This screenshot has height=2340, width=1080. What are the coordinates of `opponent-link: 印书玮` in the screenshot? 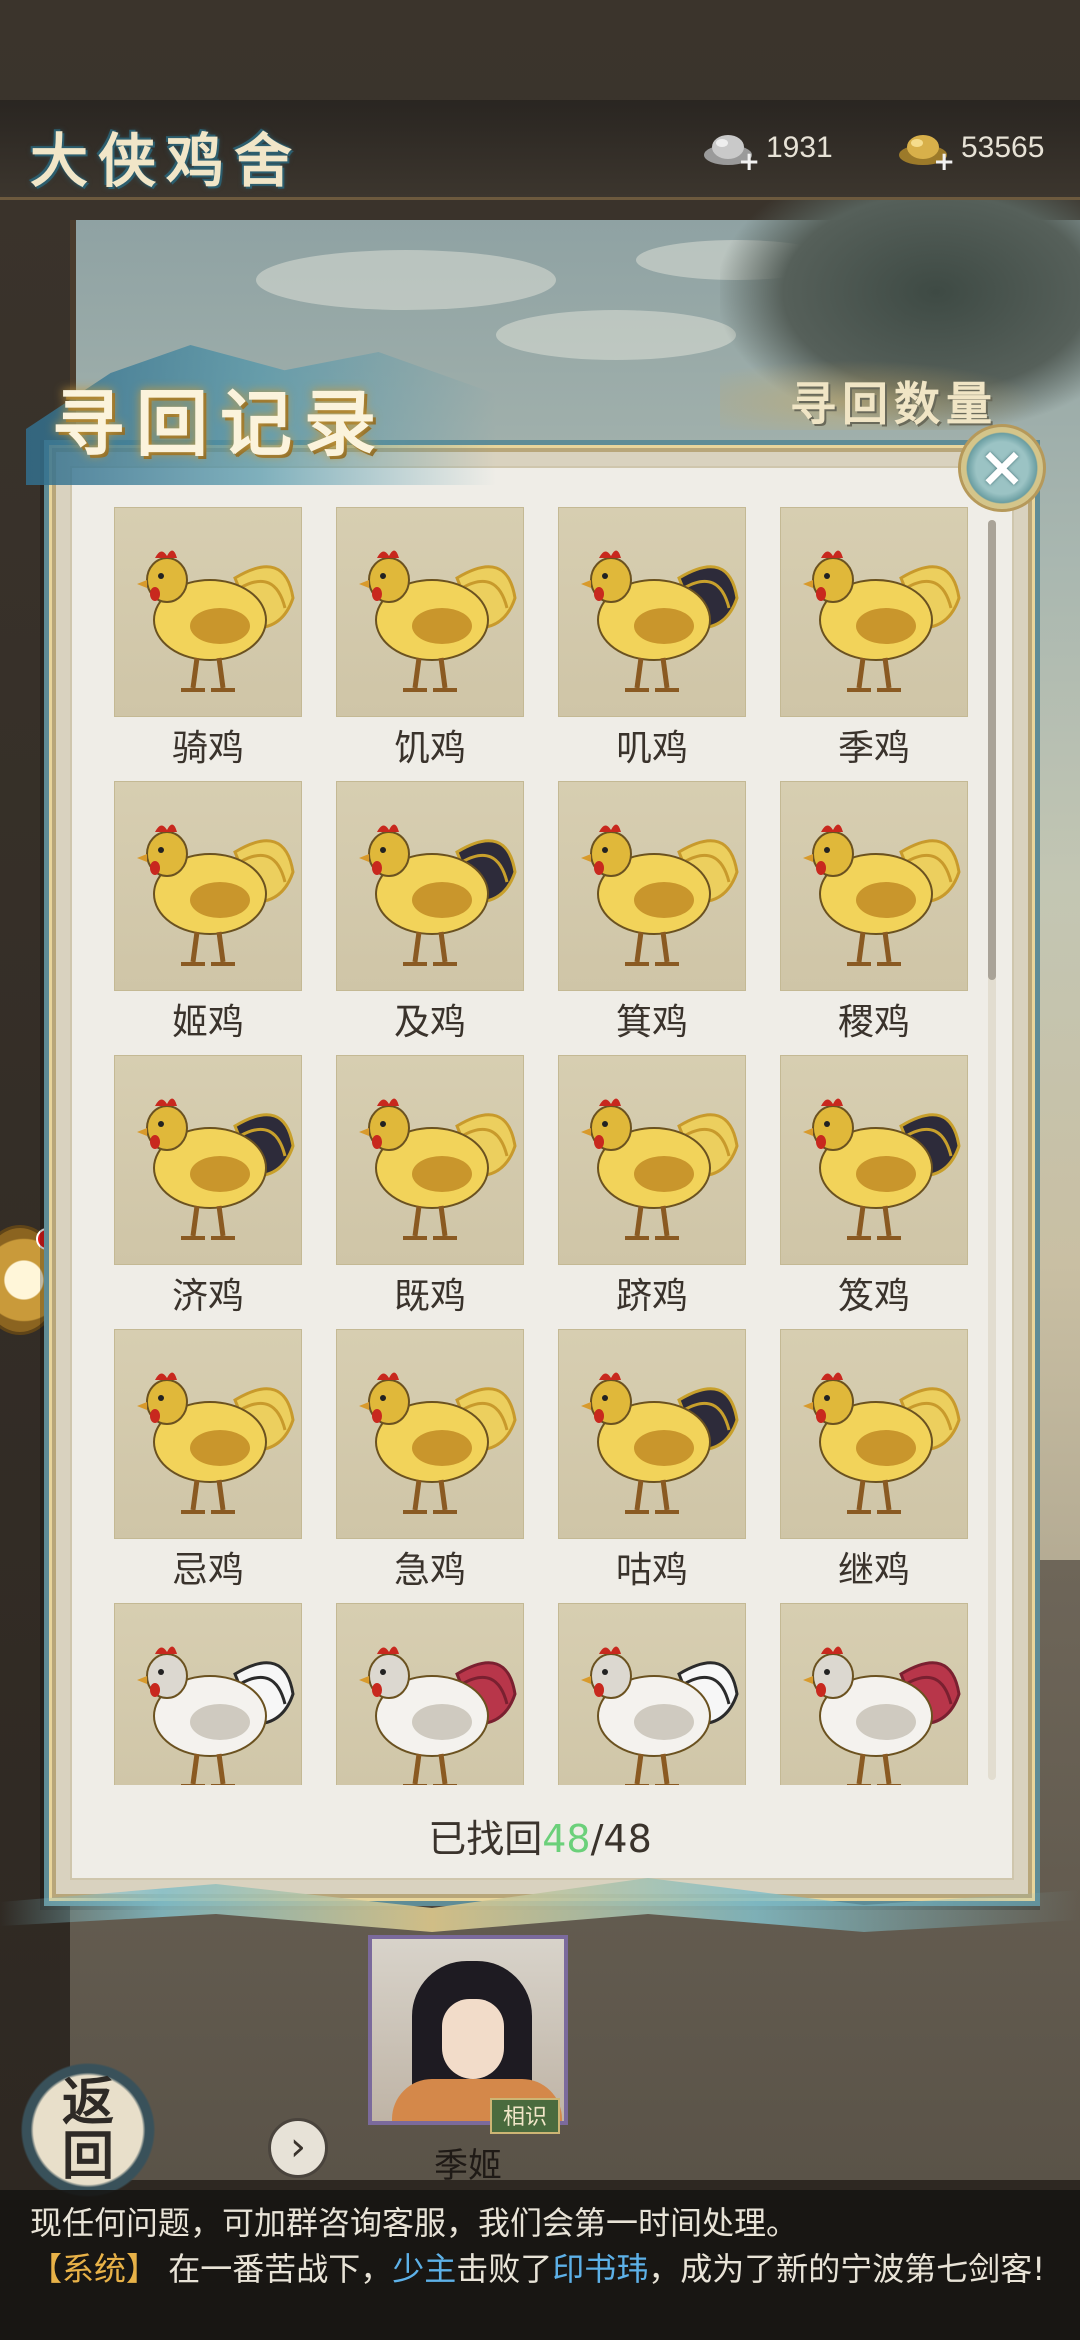 It's located at (600, 2269).